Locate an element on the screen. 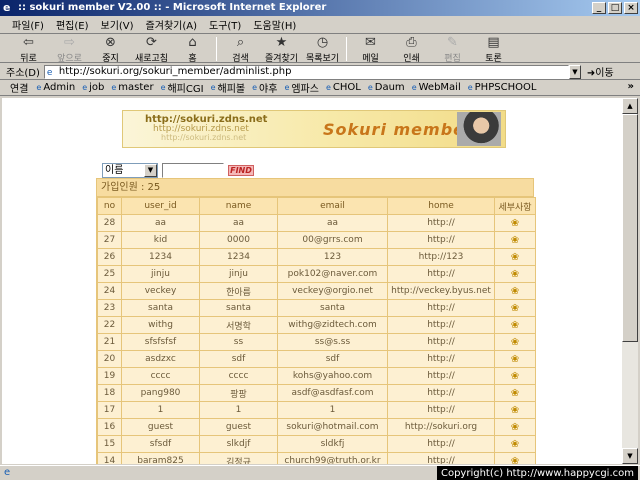  table-row: 15 sfsdf slkdjf sldkfj http:// ❀ is located at coordinates (316, 444).